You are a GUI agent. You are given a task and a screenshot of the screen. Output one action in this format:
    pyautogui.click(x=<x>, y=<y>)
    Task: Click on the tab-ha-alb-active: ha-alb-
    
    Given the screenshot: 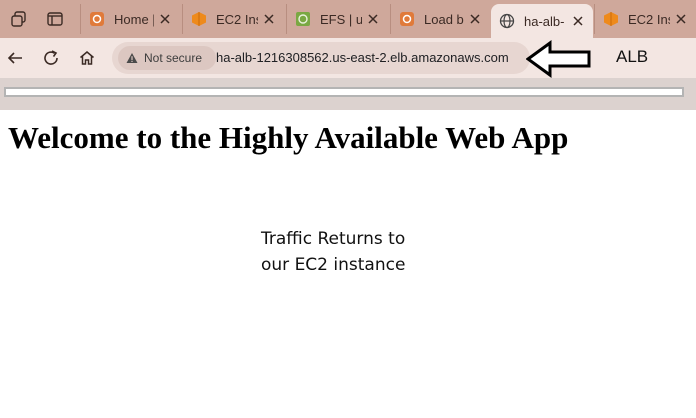 What is the action you would take?
    pyautogui.click(x=542, y=21)
    